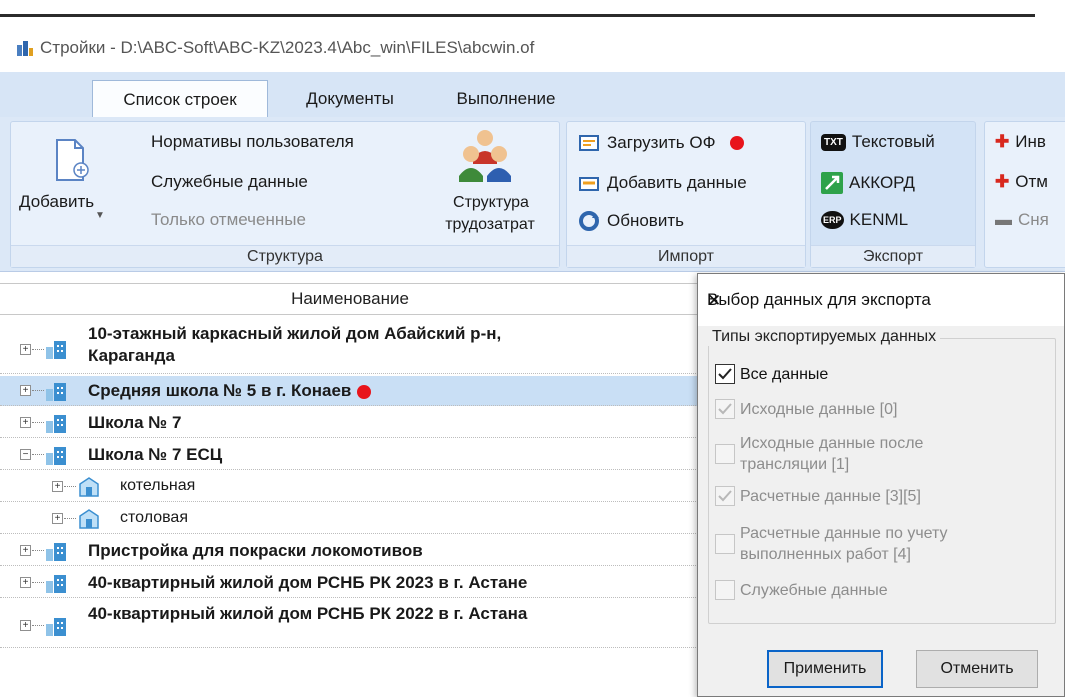 Image resolution: width=1065 pixels, height=697 pixels. What do you see at coordinates (879, 219) in the screenshot?
I see `export-kenml-label: KENML` at bounding box center [879, 219].